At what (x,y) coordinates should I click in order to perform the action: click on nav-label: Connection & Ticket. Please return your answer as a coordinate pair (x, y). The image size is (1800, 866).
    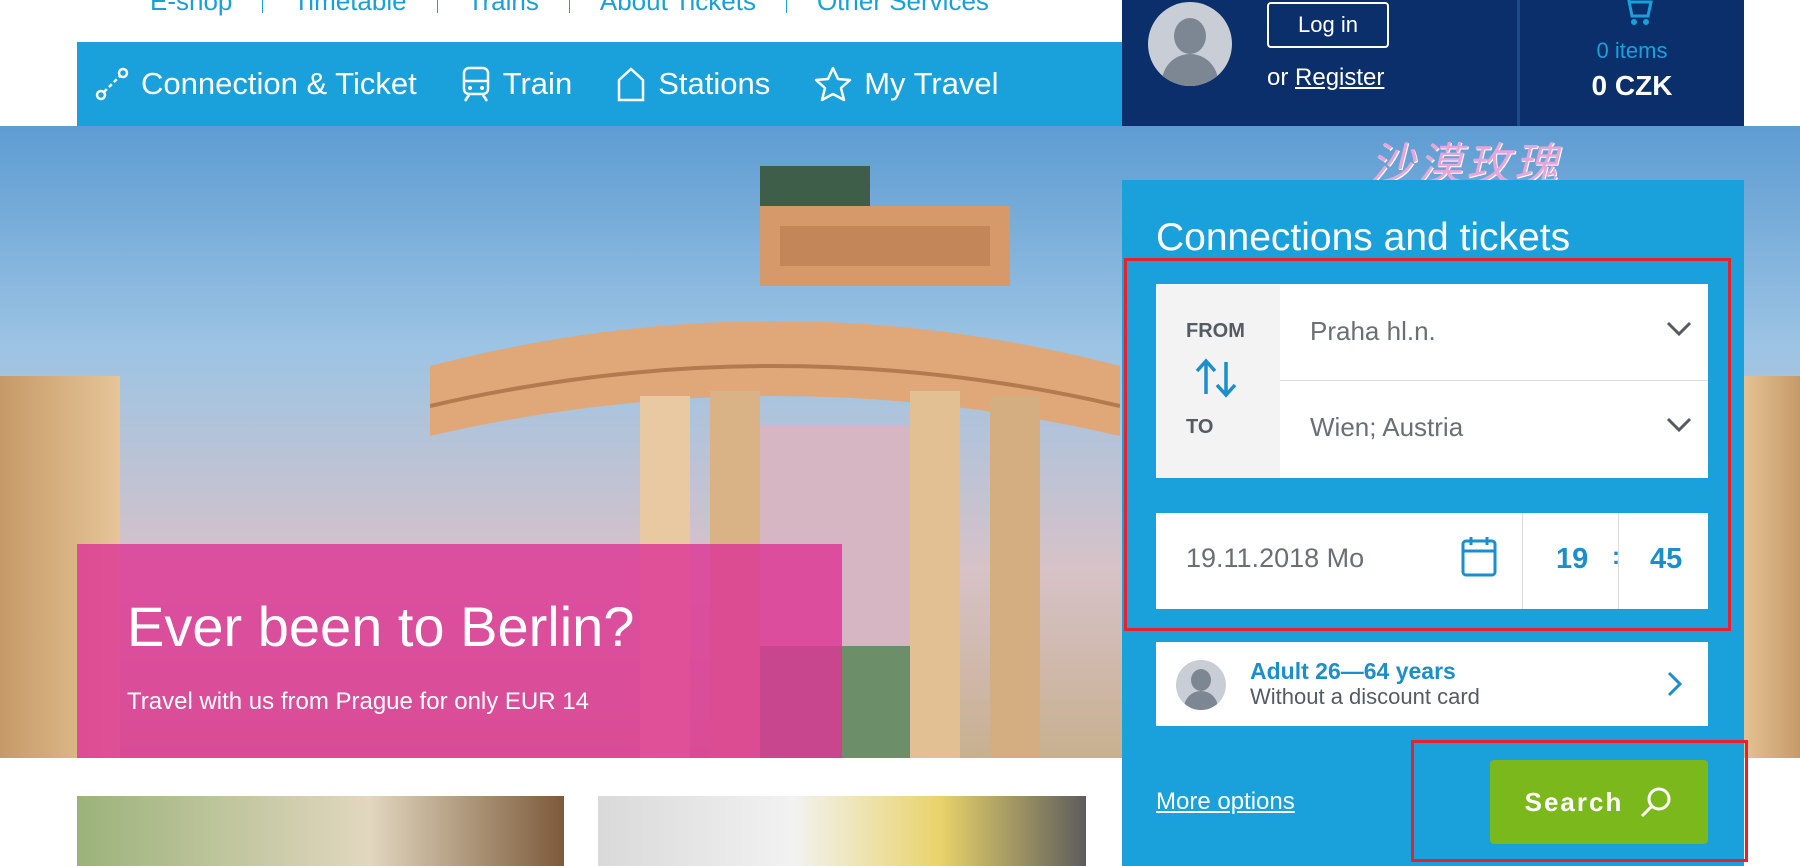
    Looking at the image, I should click on (279, 83).